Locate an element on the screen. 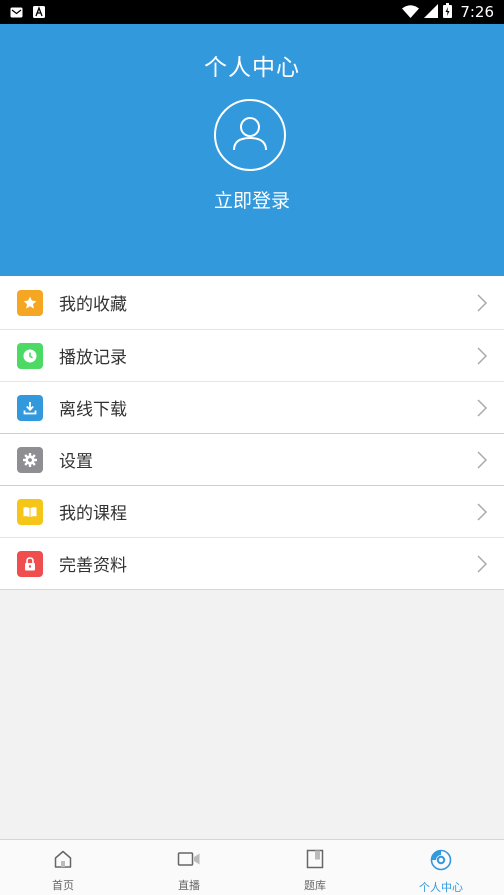 This screenshot has height=895, width=504. video-camera-icon is located at coordinates (189, 861).